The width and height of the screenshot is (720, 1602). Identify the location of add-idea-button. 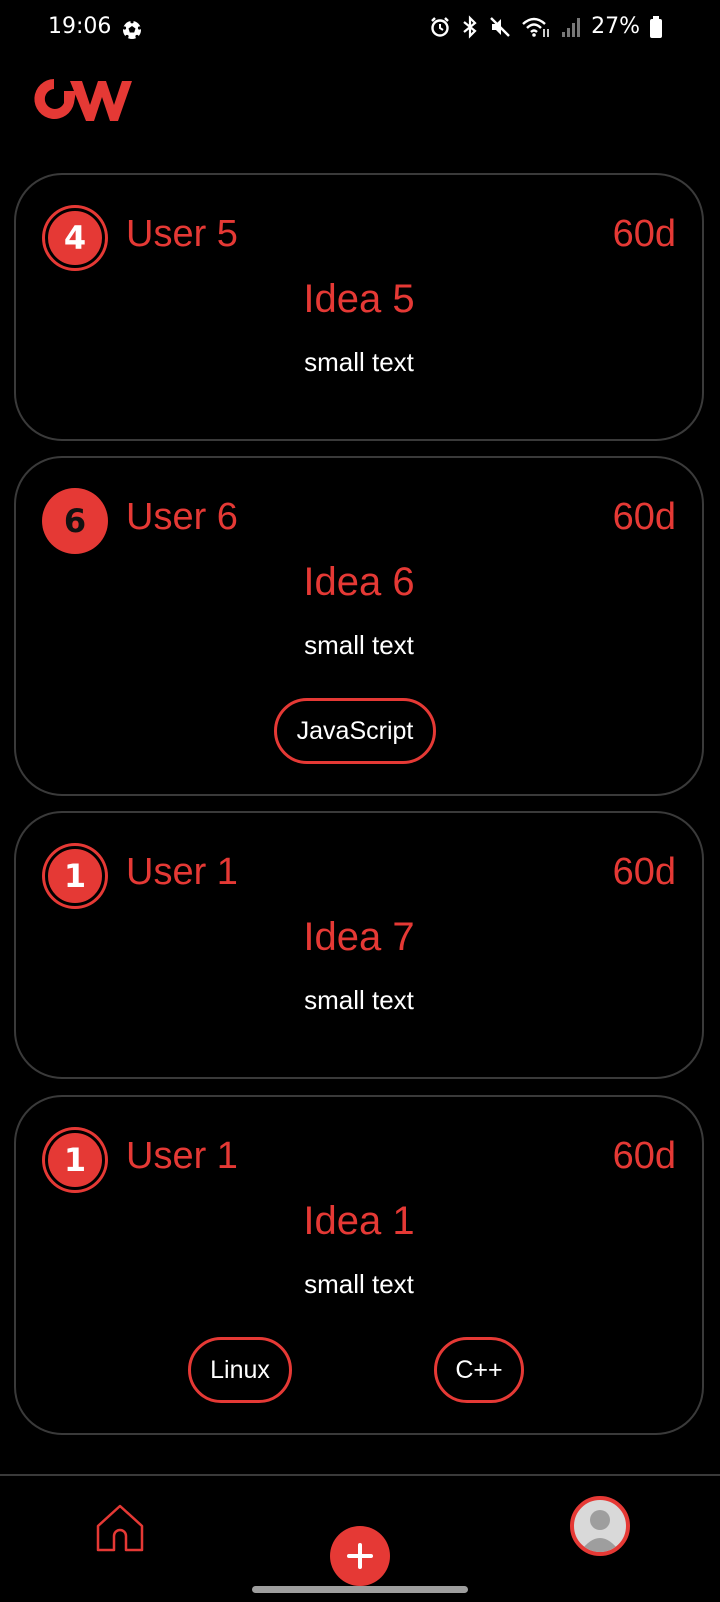
(360, 1556).